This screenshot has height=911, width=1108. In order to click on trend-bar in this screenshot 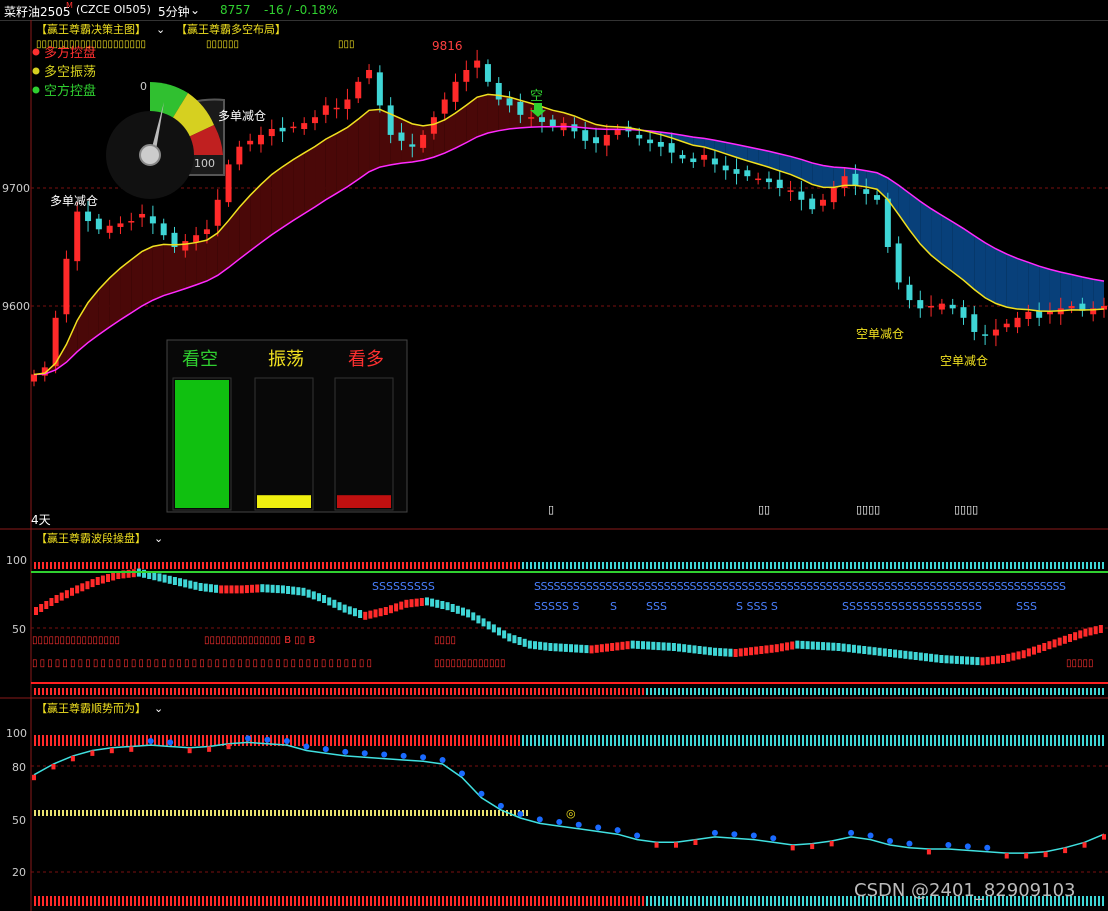, I will do `click(34, 777)`.